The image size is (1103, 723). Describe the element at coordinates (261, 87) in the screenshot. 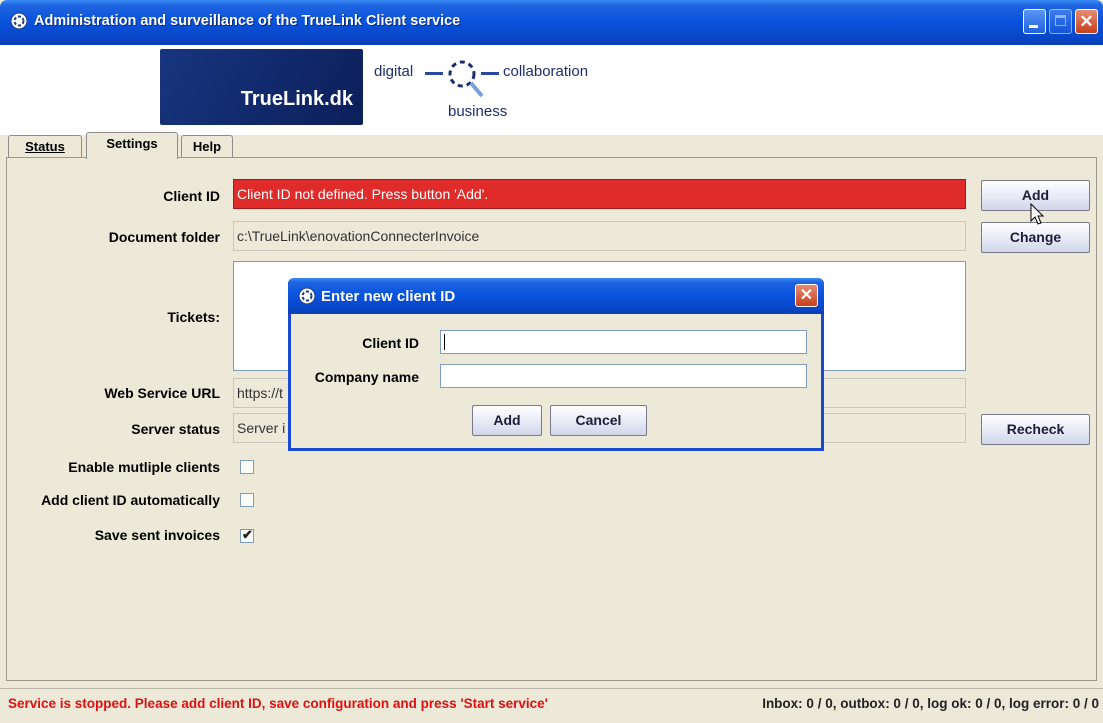

I see `truelink-logo: TrueLink.dk` at that location.